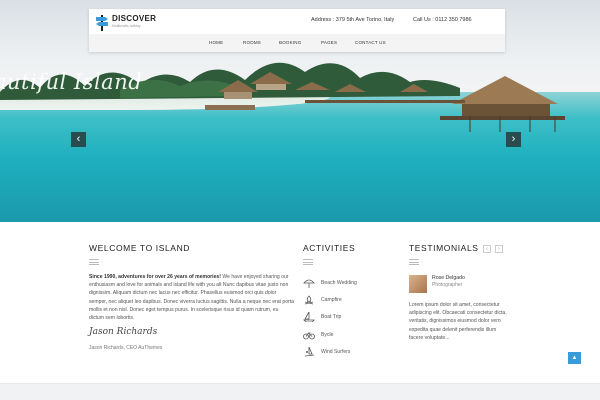 The width and height of the screenshot is (600, 400). I want to click on header-phone: Call Us : 0112 350 7986, so click(442, 20).